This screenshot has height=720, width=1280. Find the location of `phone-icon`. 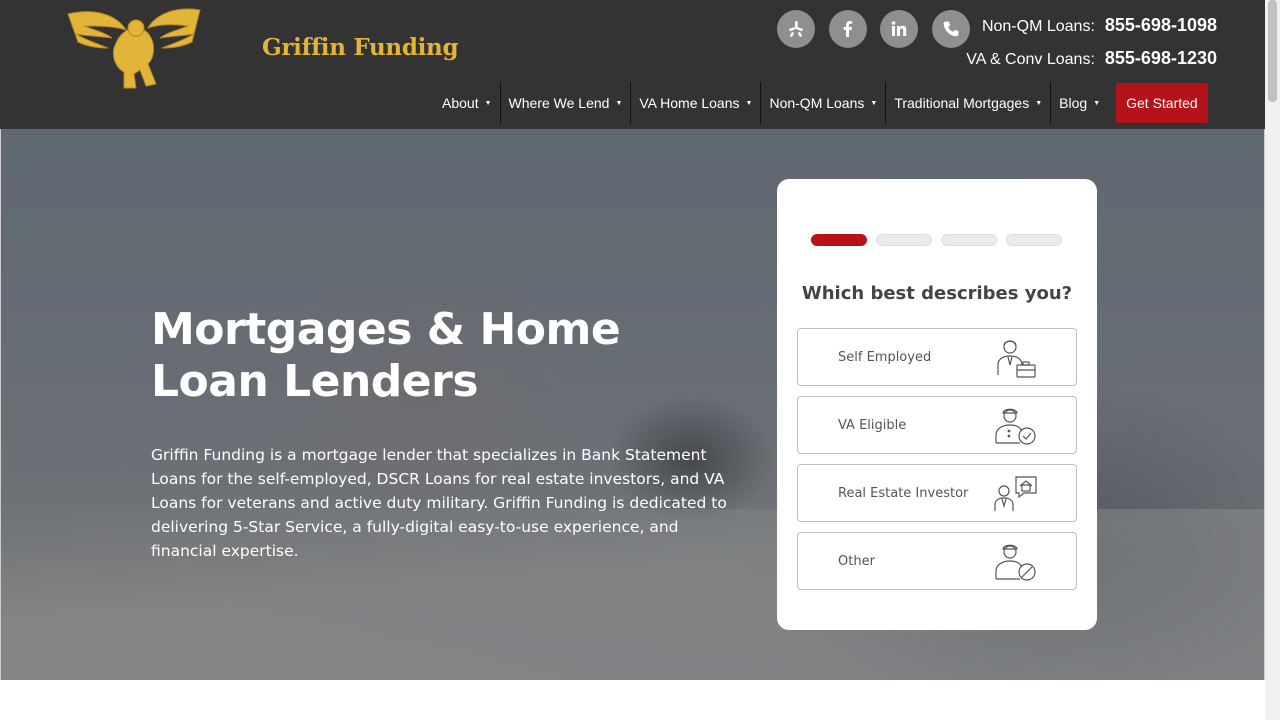

phone-icon is located at coordinates (951, 29).